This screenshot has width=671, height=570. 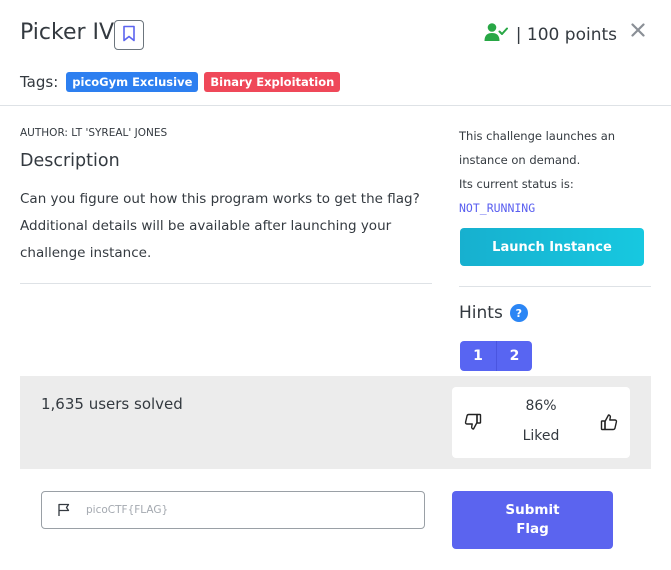 What do you see at coordinates (514, 356) in the screenshot?
I see `hint-2-button: 2` at bounding box center [514, 356].